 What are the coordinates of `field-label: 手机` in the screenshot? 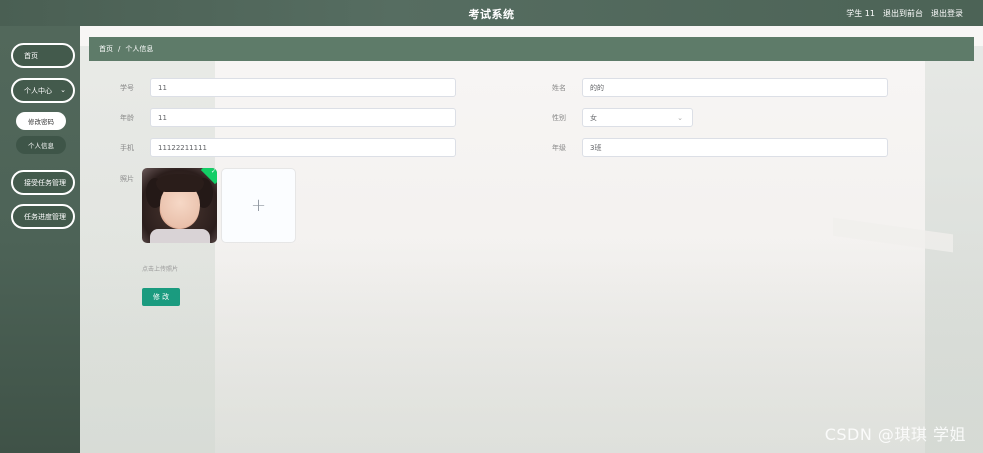 It's located at (127, 147).